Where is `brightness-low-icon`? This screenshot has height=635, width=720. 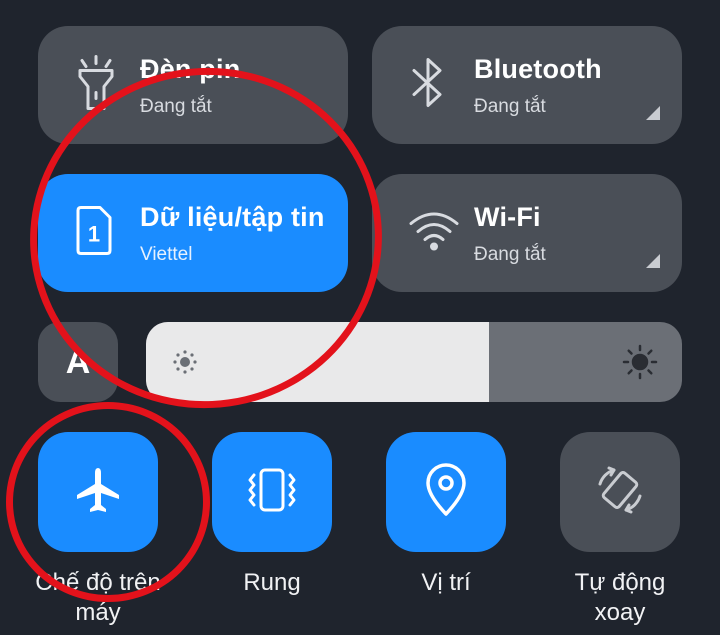
brightness-low-icon is located at coordinates (185, 364).